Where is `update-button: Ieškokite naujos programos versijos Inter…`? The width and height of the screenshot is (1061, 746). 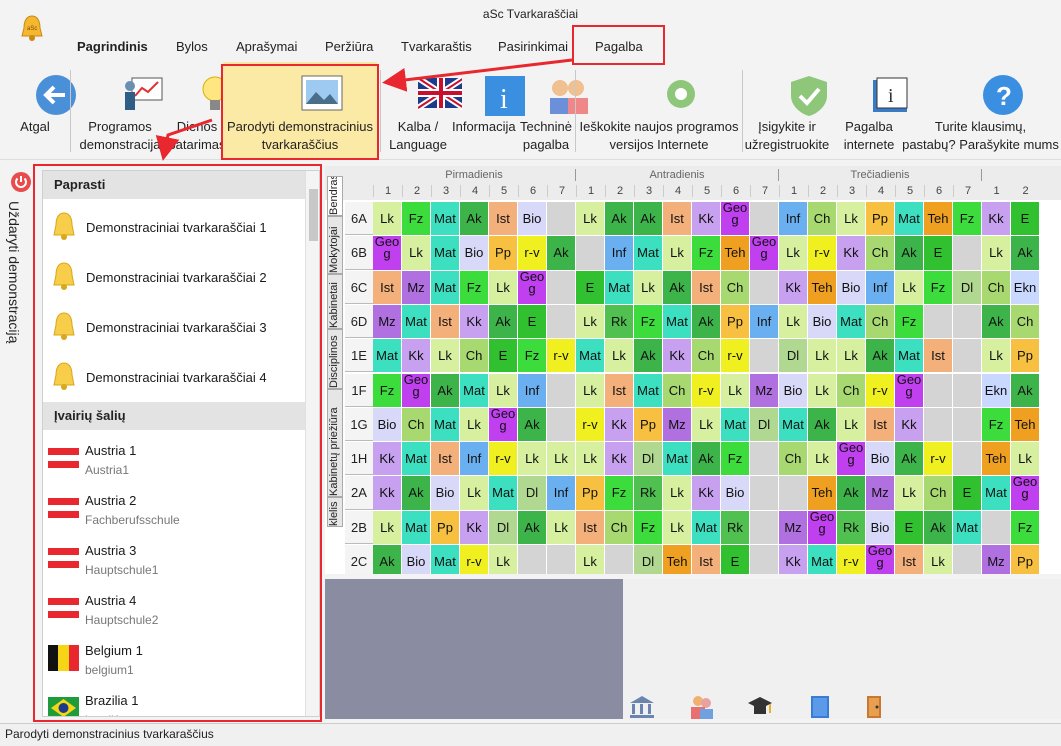 update-button: Ieškokite naujos programos versijos Inter… is located at coordinates (659, 111).